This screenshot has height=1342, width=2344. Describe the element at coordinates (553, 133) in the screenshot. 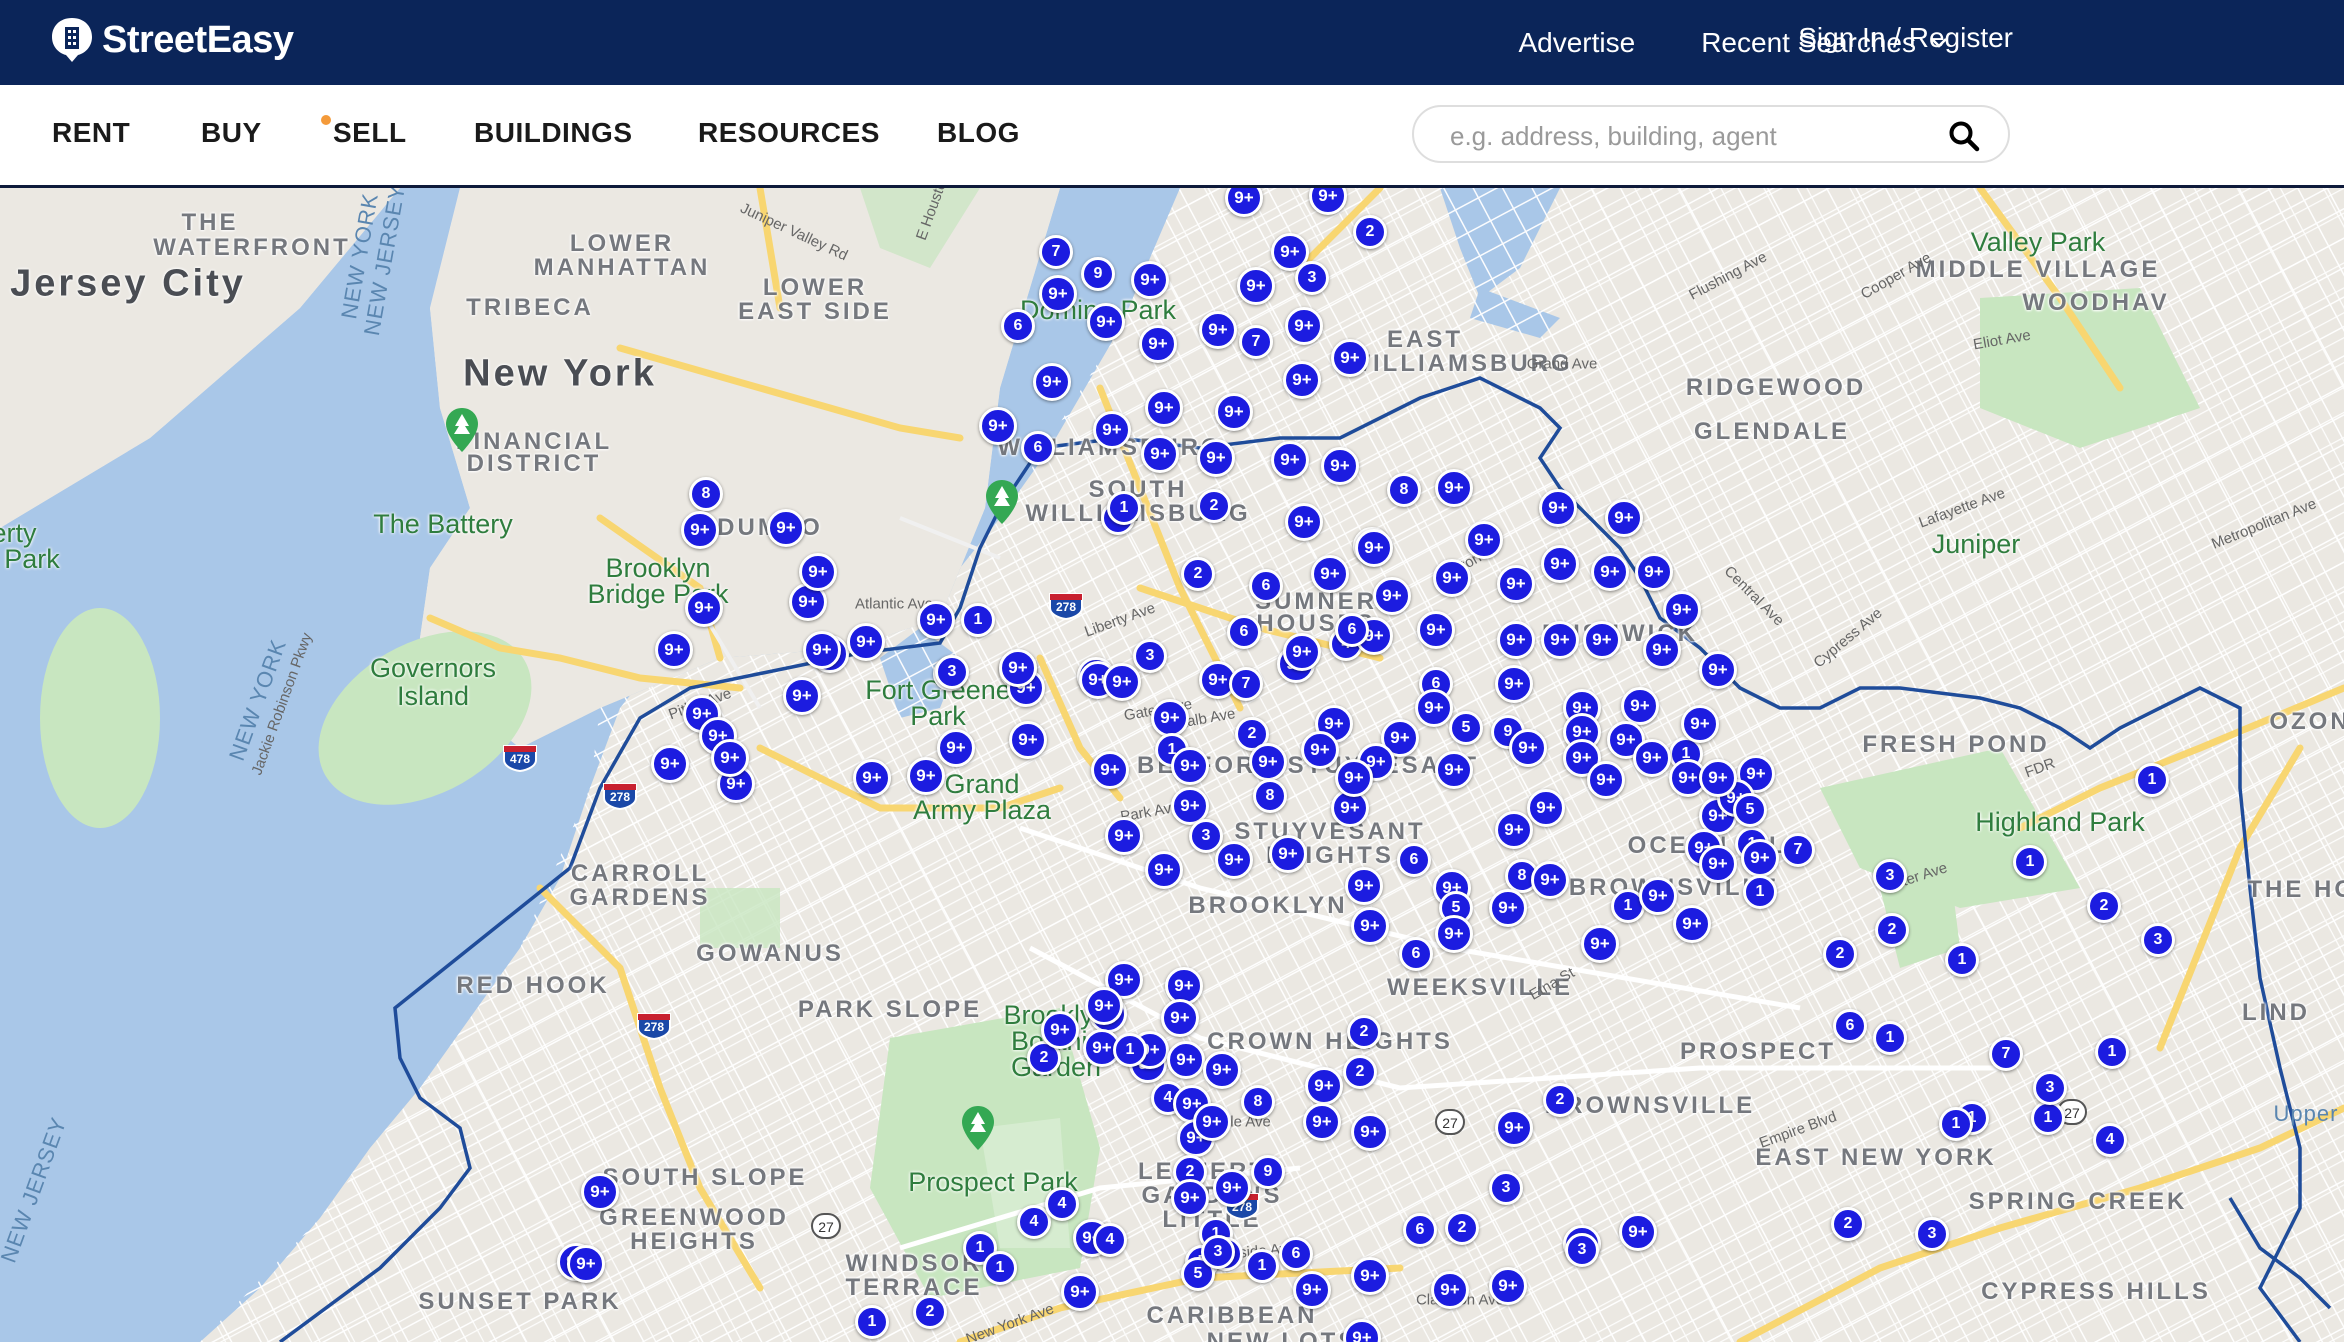

I see `nav-buildings: BUILDINGS` at that location.